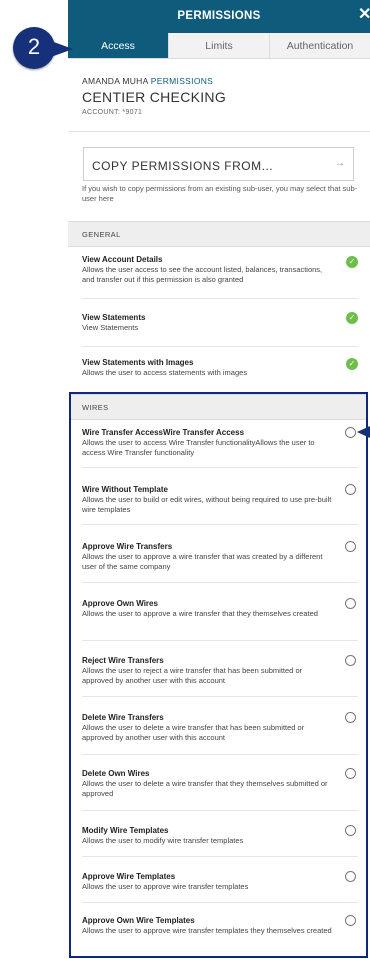 The image size is (370, 959). What do you see at coordinates (112, 112) in the screenshot?
I see `account-number: ACCOUNT: *9071` at bounding box center [112, 112].